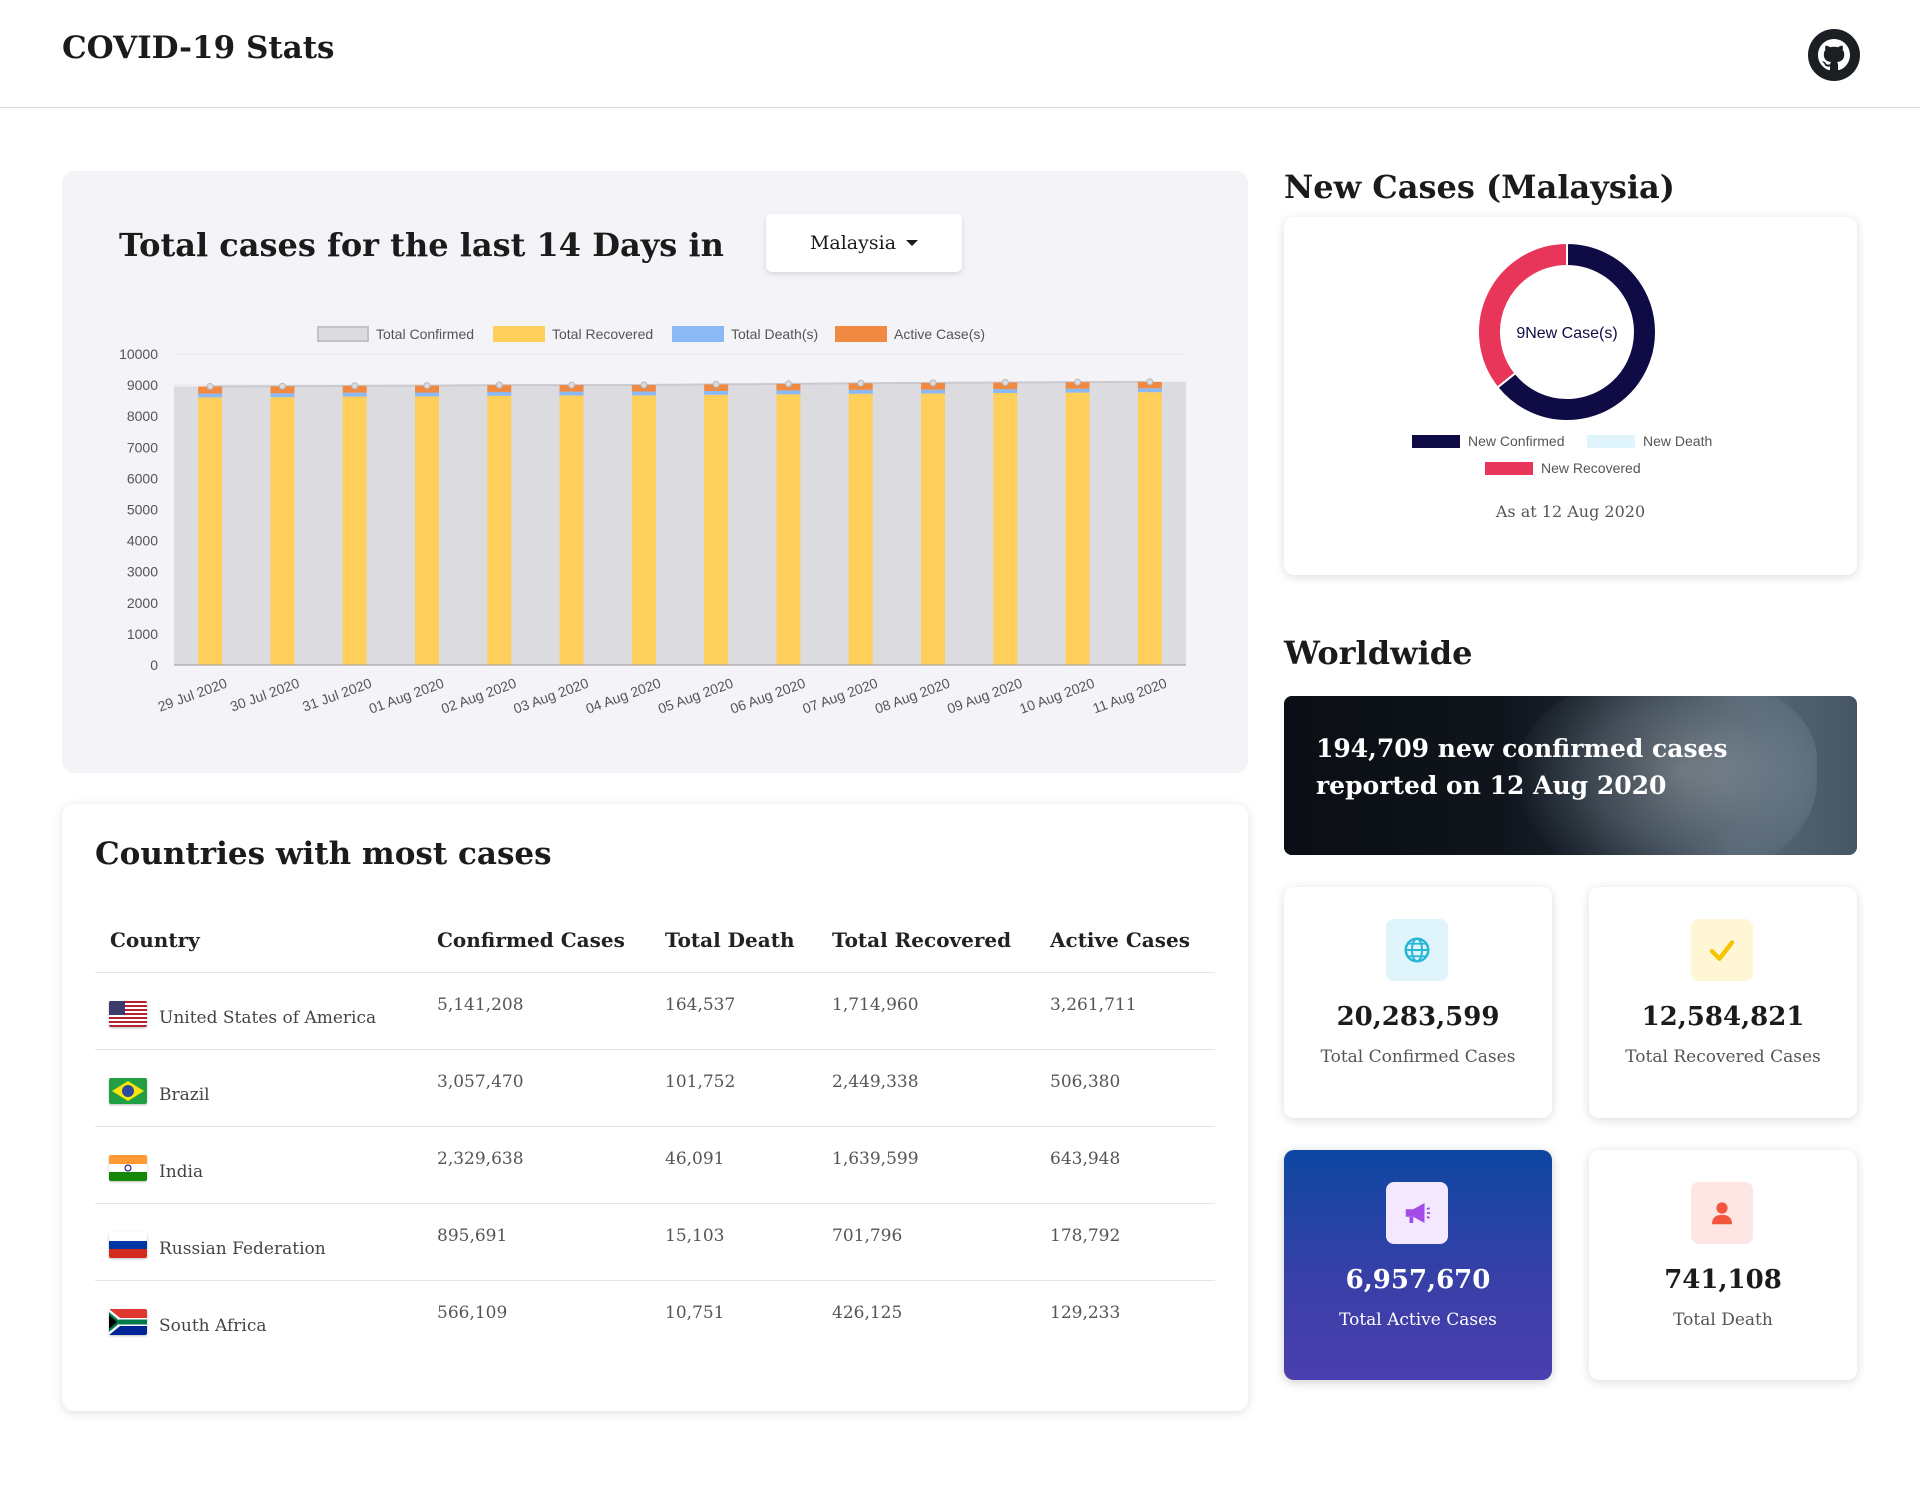 This screenshot has height=1502, width=1920. What do you see at coordinates (1479, 187) in the screenshot?
I see `new-cases-heading: New Cases (Malaysia)` at bounding box center [1479, 187].